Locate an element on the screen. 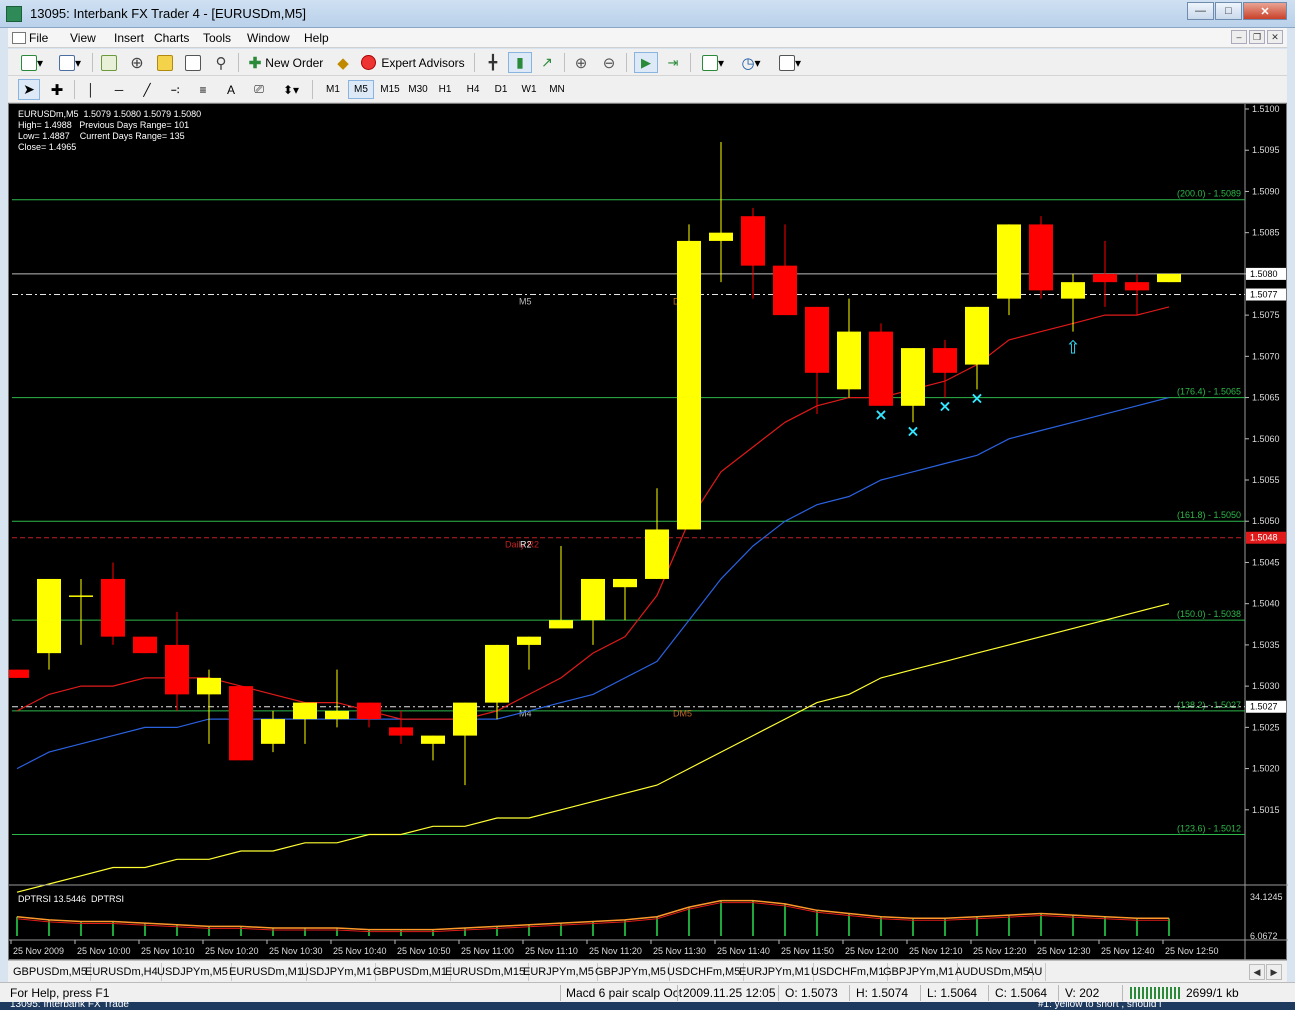 This screenshot has height=1010, width=1295. strategy-tester-button: ⚲ is located at coordinates (221, 62).